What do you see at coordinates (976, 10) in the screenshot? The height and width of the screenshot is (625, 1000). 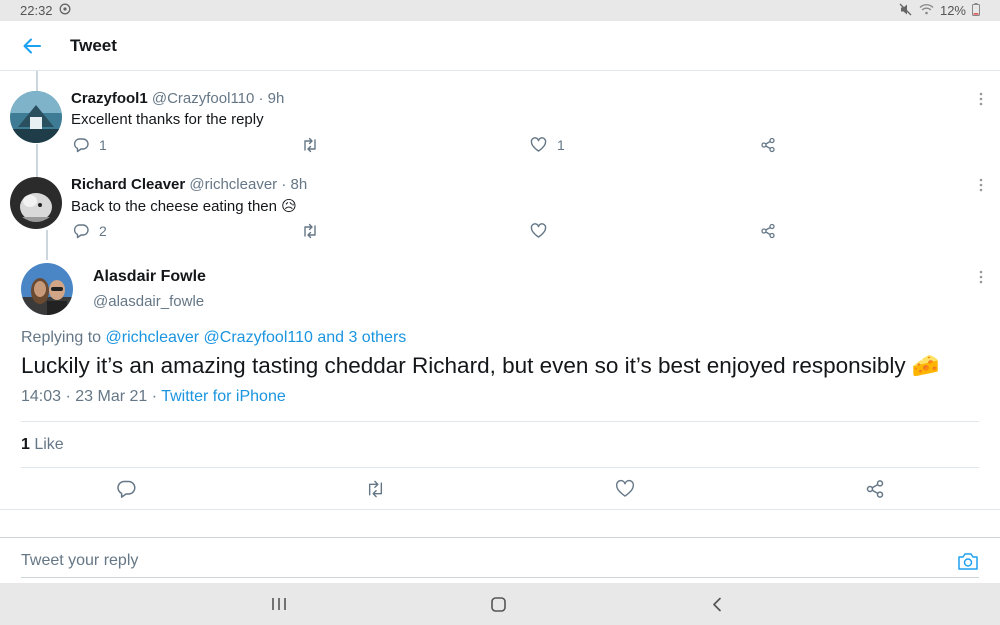 I see `battery-icon` at bounding box center [976, 10].